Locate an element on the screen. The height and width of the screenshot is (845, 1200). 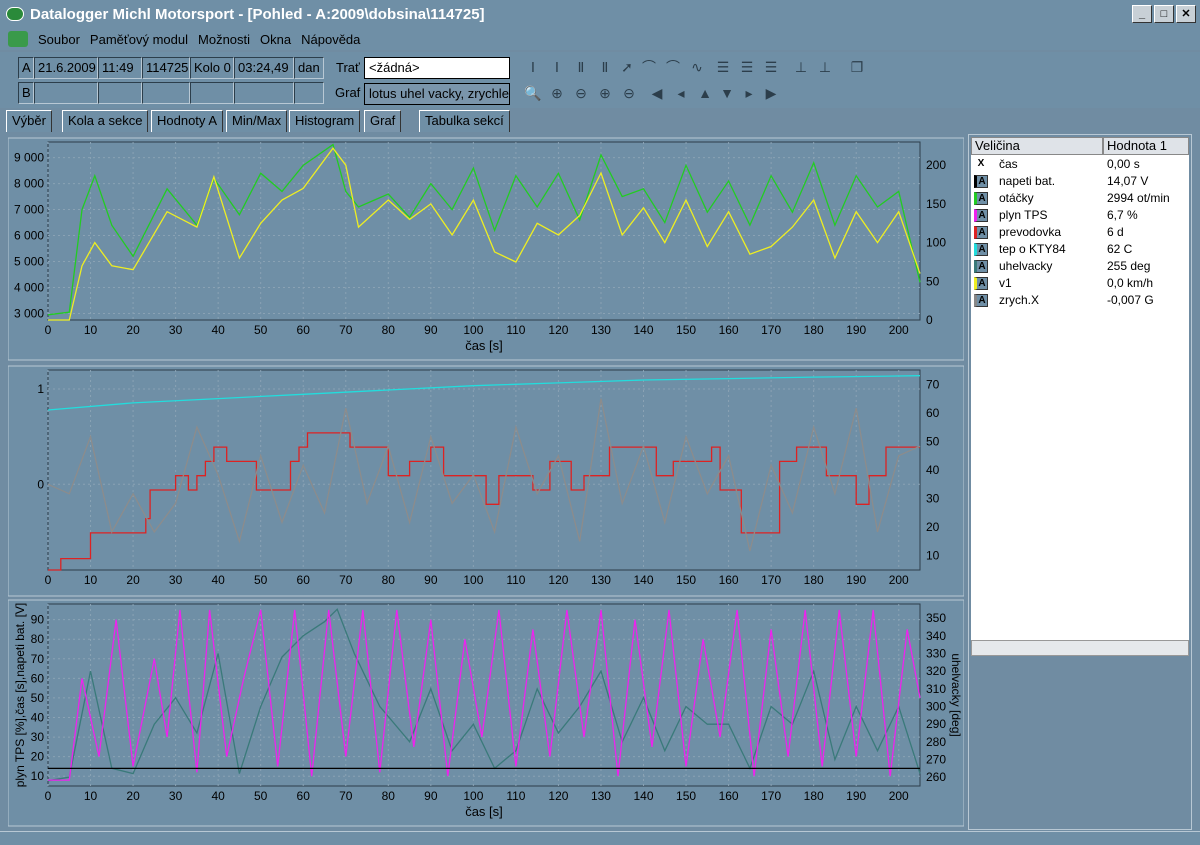
last-icon: ▶ is located at coordinates (771, 93).